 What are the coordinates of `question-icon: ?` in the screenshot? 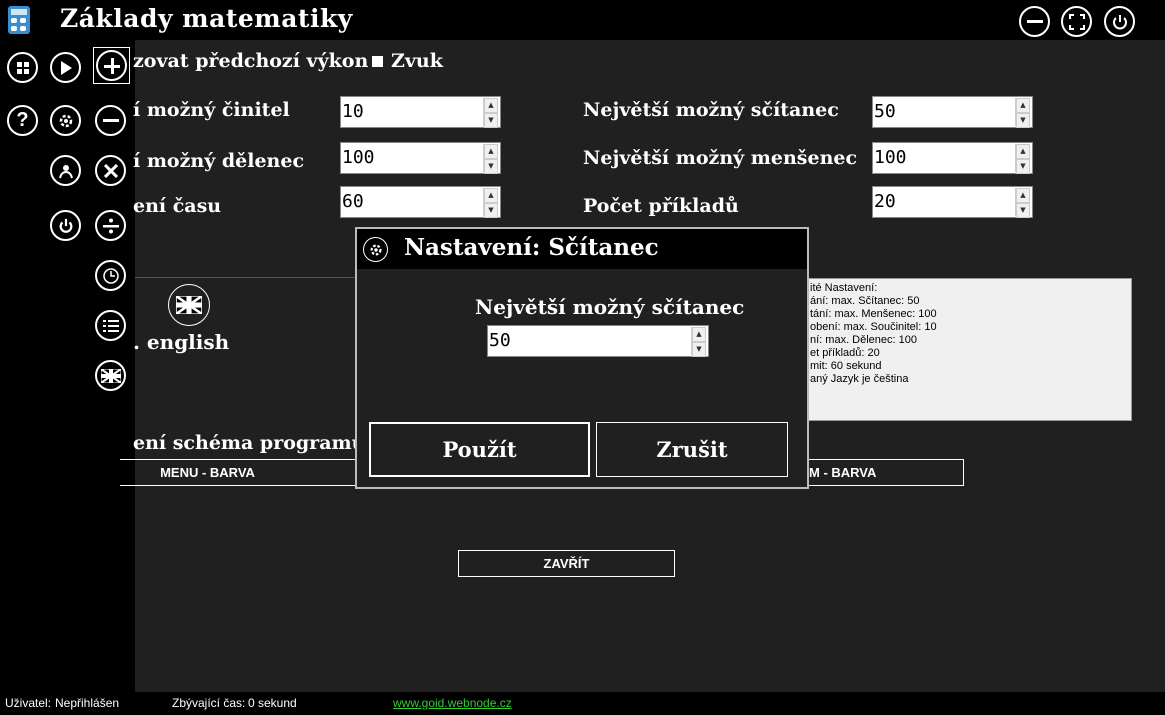 It's located at (22, 120).